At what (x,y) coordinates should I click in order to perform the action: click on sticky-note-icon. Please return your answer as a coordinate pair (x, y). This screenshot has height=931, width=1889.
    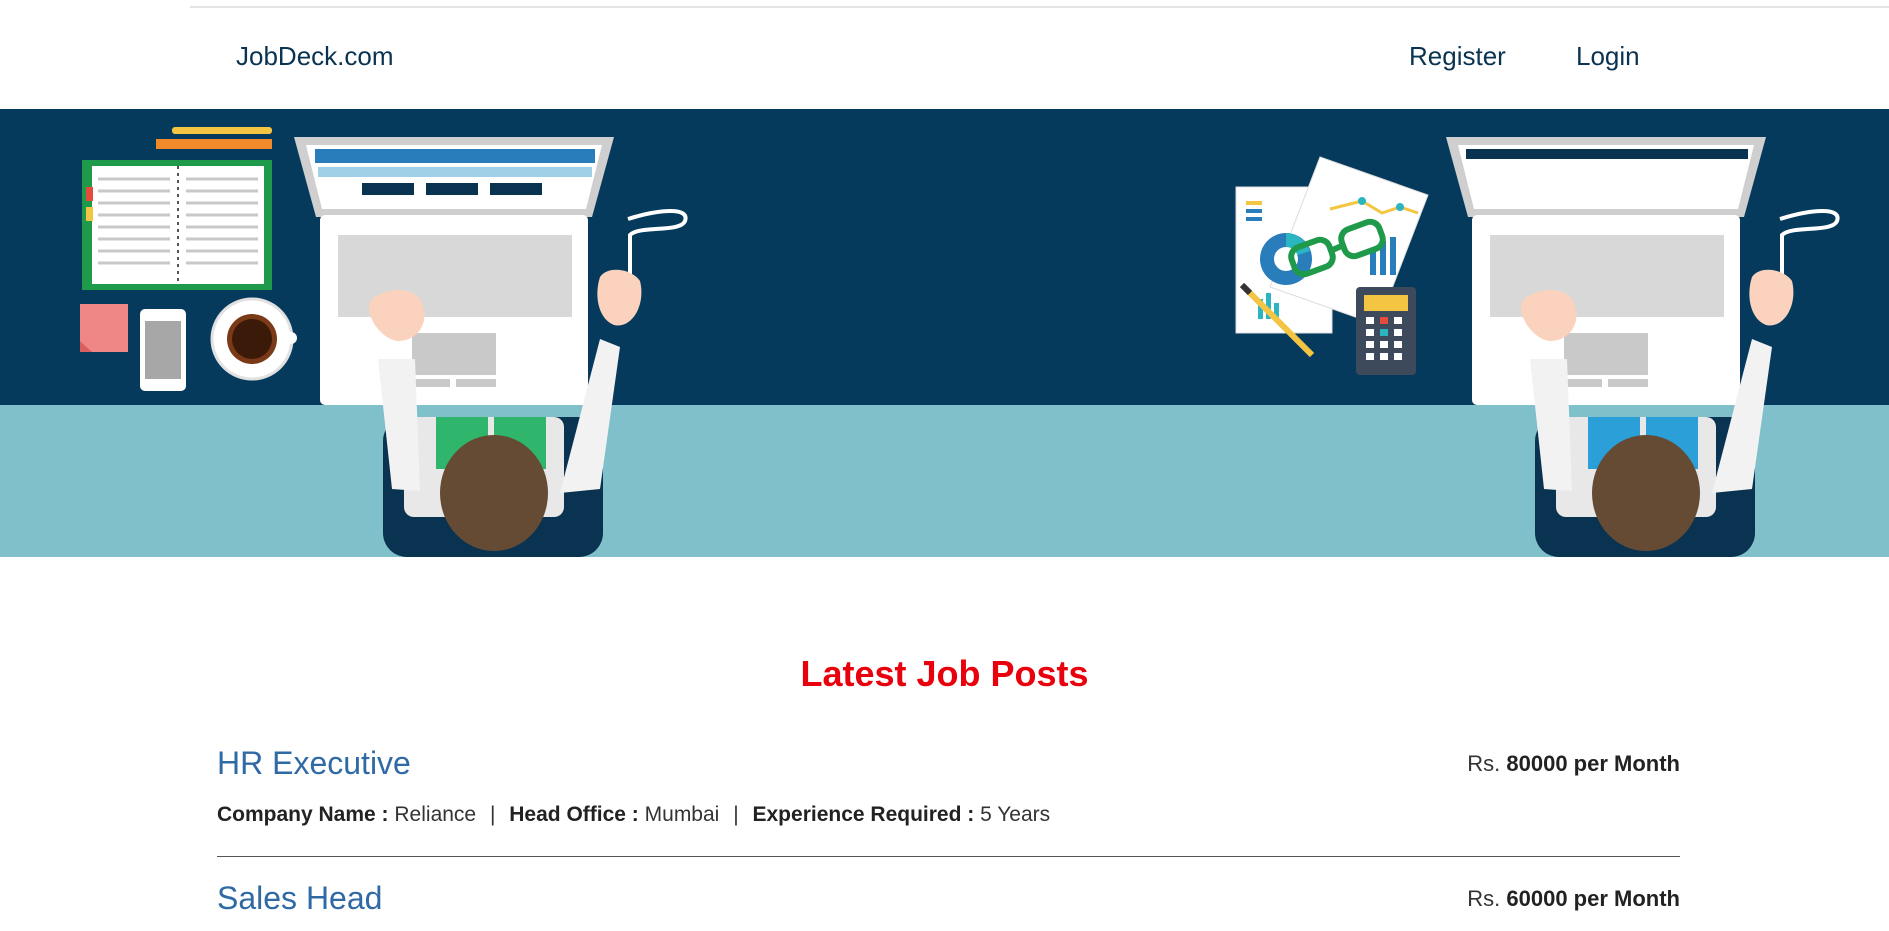
    Looking at the image, I should click on (104, 328).